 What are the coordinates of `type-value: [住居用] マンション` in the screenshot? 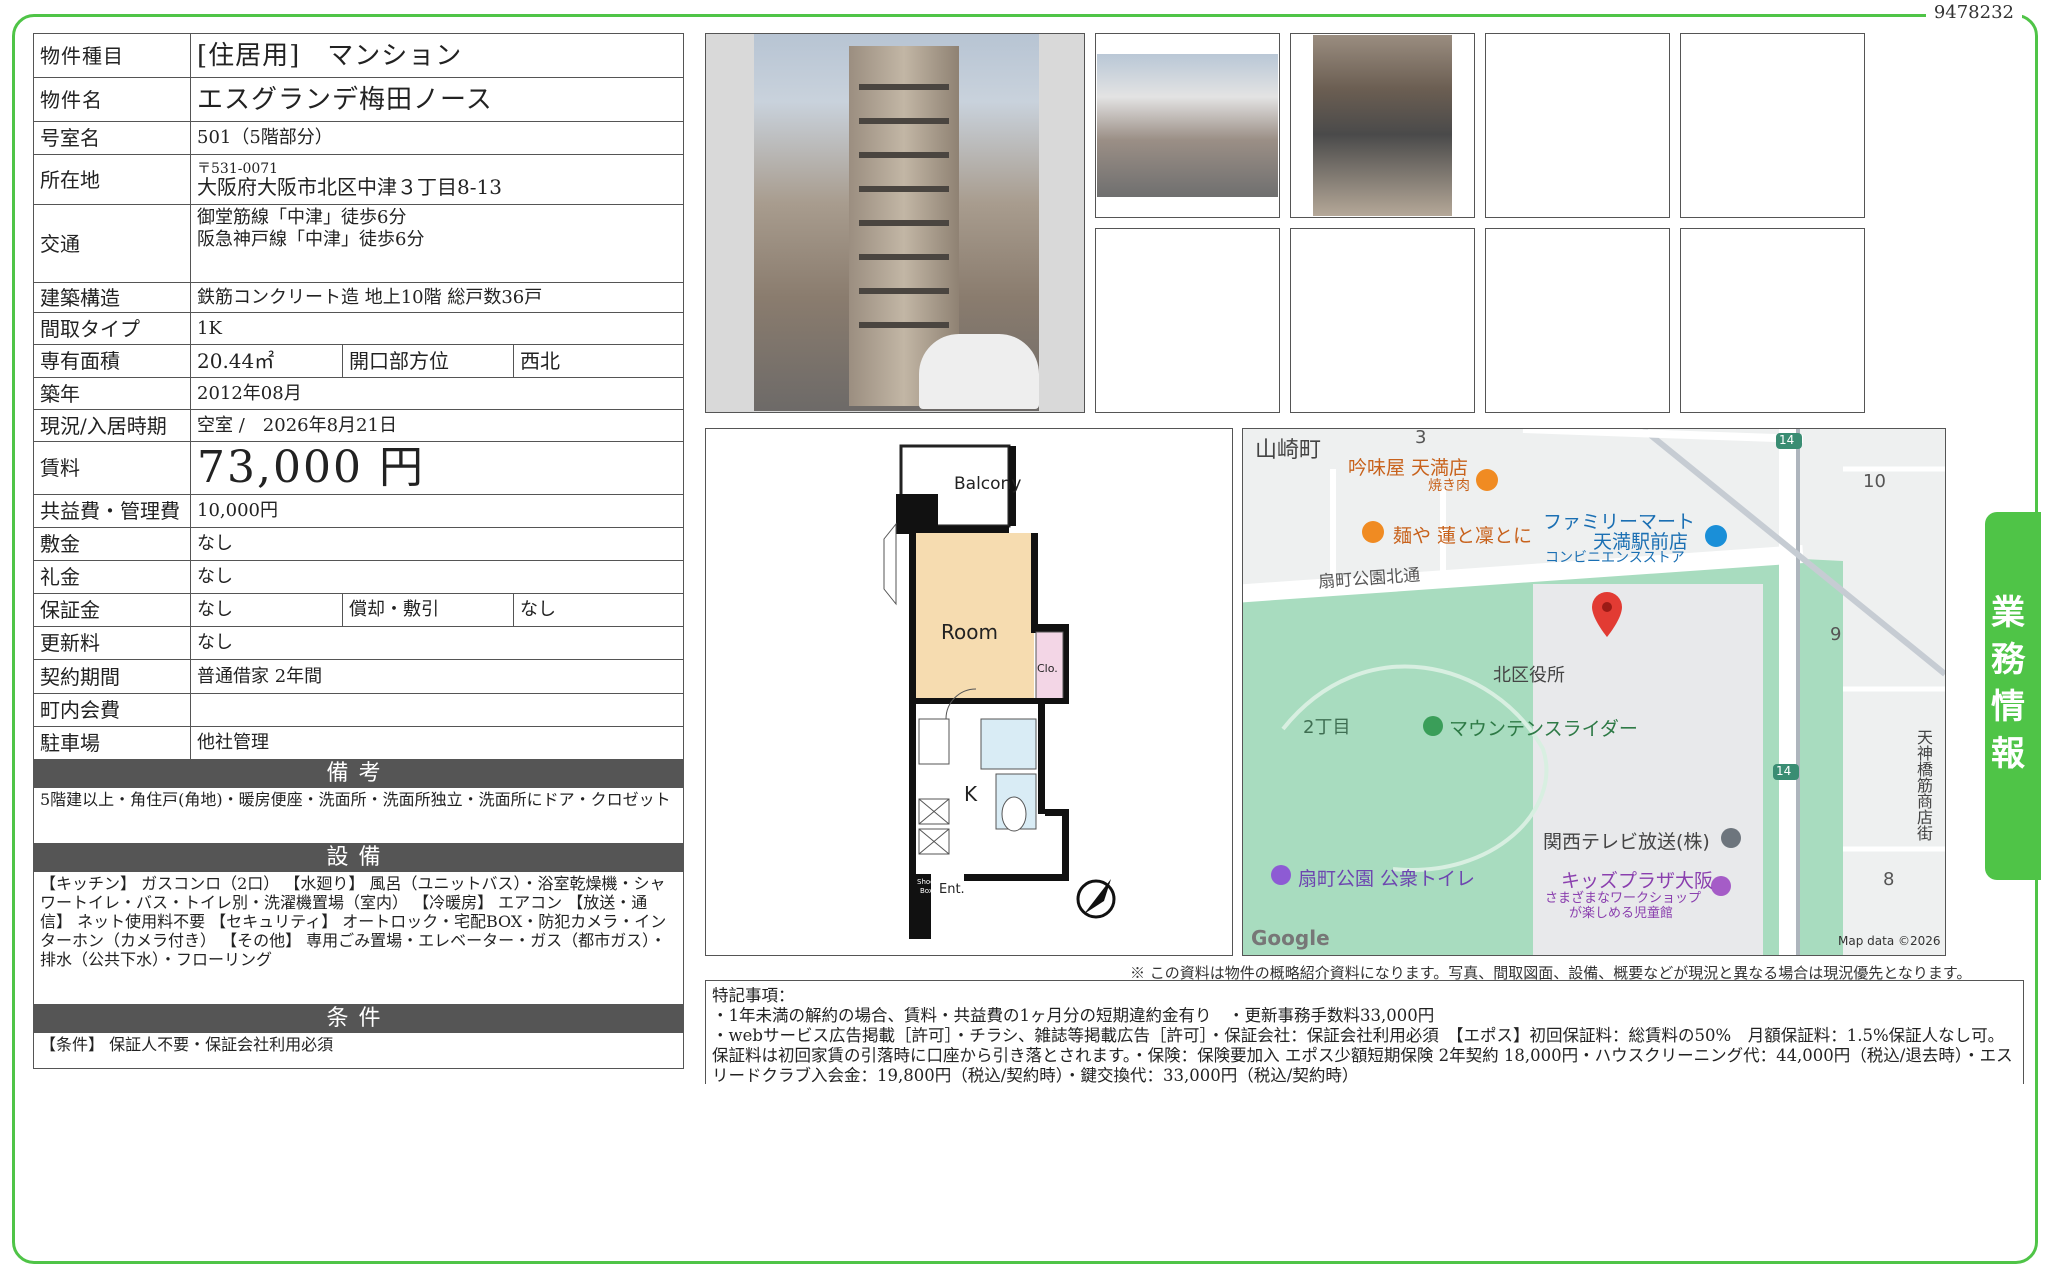 It's located at (437, 55).